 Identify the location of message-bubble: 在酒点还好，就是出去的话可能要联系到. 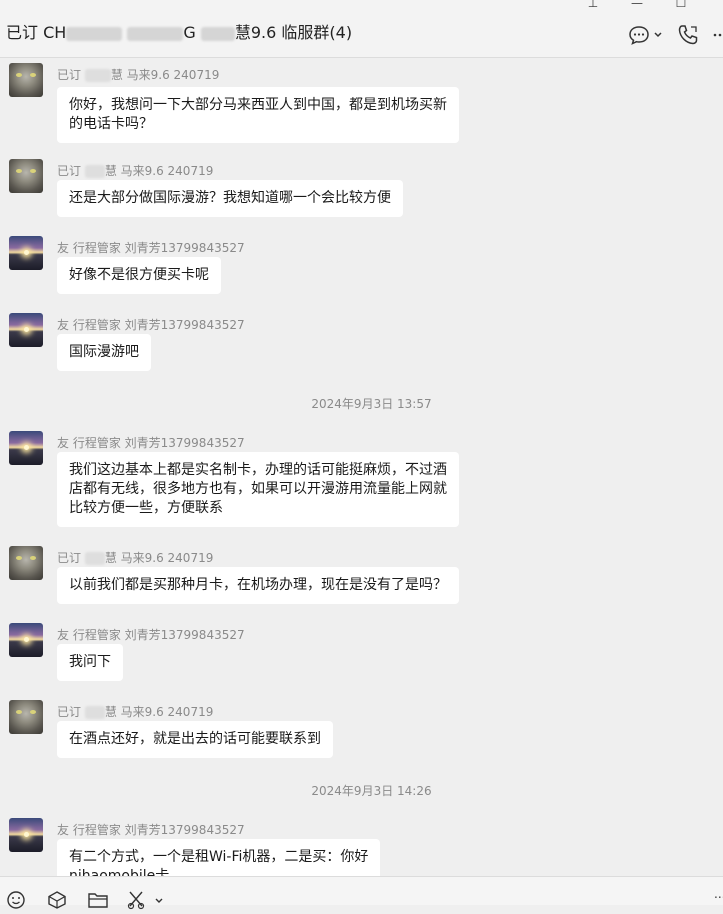
(195, 739).